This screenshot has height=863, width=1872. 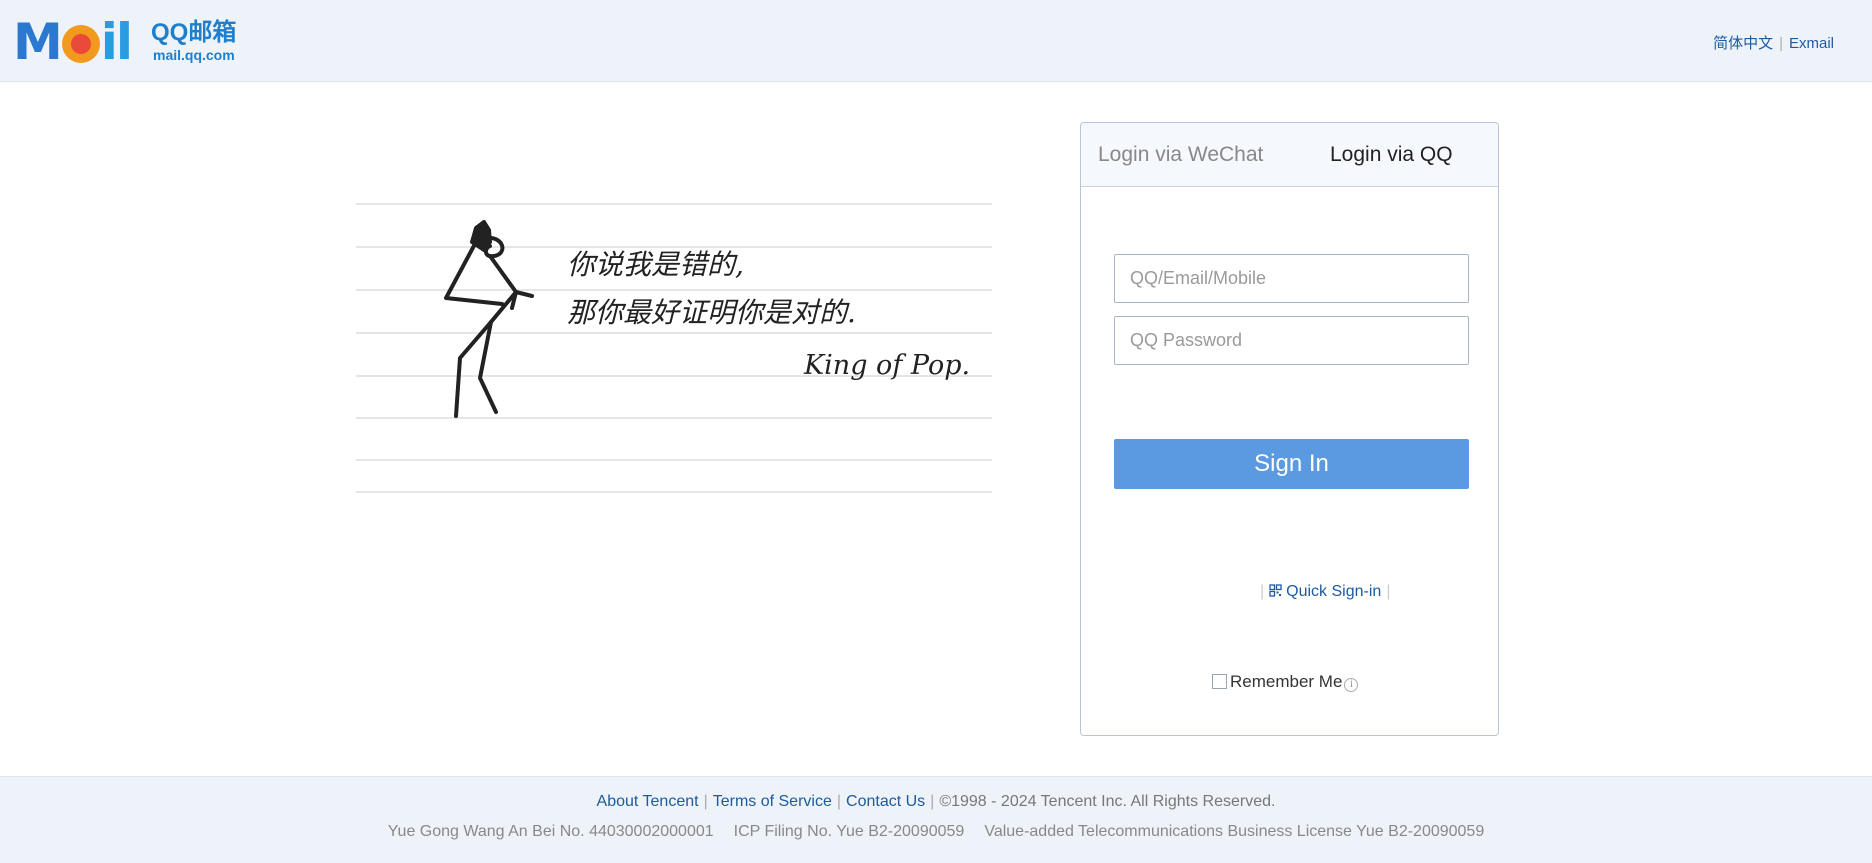 What do you see at coordinates (1219, 681) in the screenshot?
I see `remember-me-checkbox` at bounding box center [1219, 681].